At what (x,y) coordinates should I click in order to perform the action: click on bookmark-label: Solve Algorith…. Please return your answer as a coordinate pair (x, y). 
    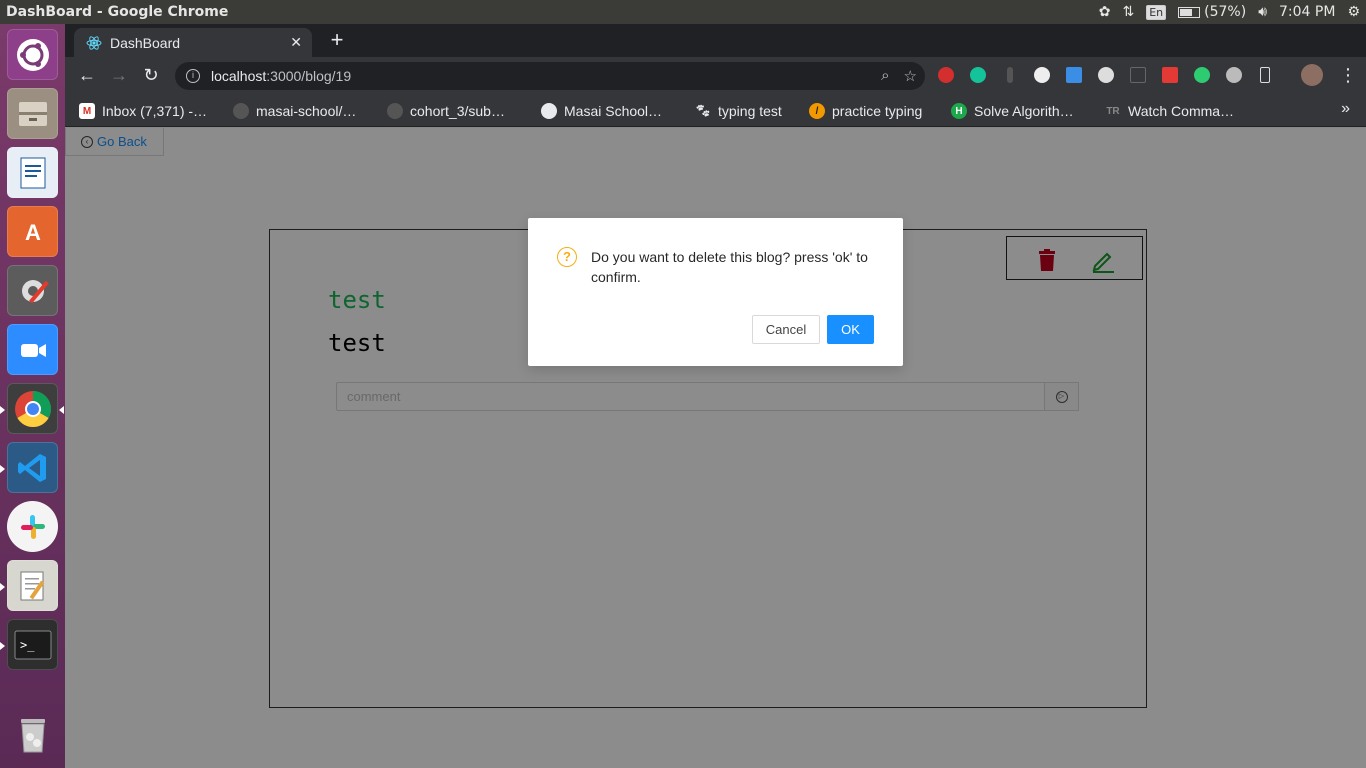
    Looking at the image, I should click on (1024, 111).